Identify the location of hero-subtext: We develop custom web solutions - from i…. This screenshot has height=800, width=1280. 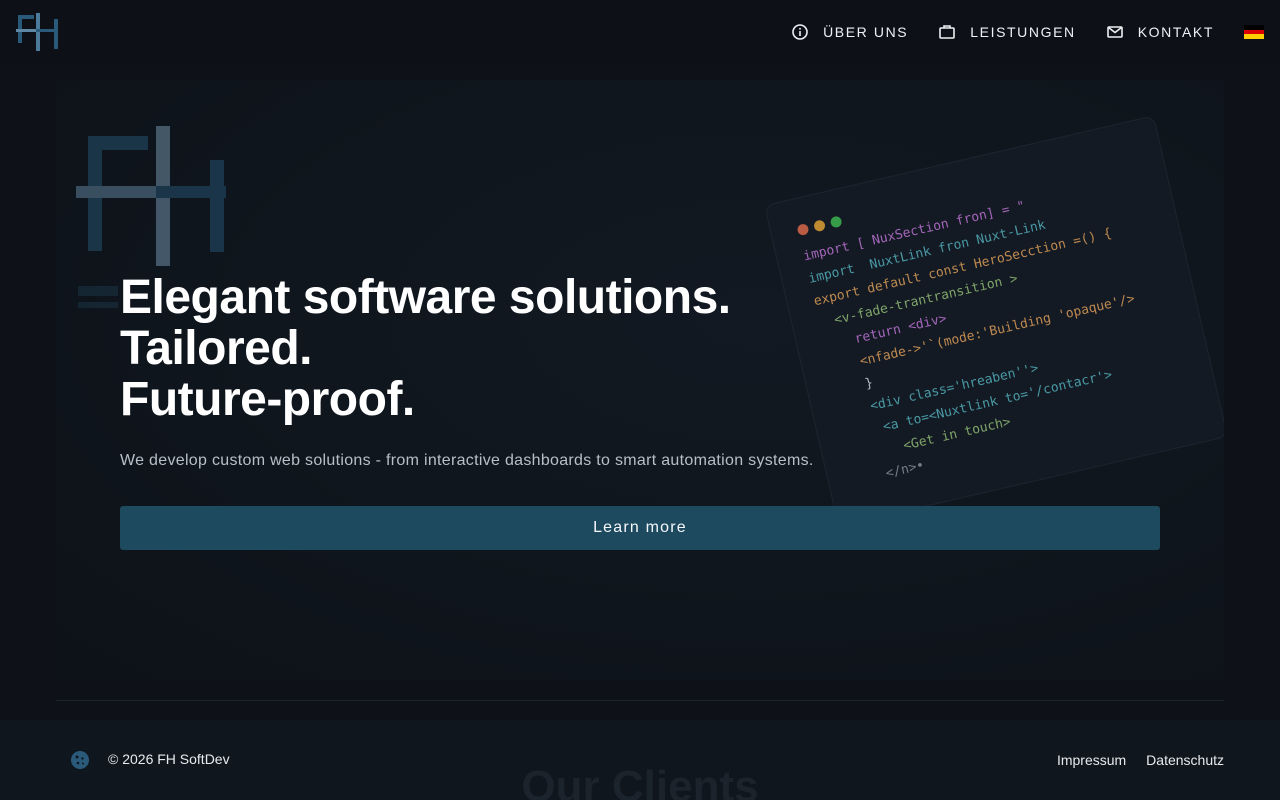
(467, 460).